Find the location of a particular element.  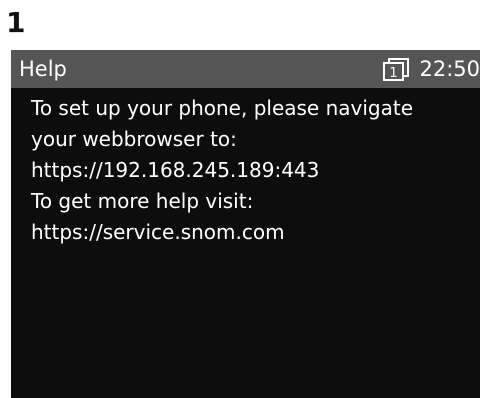

active-line-icon: 1 is located at coordinates (396, 69).